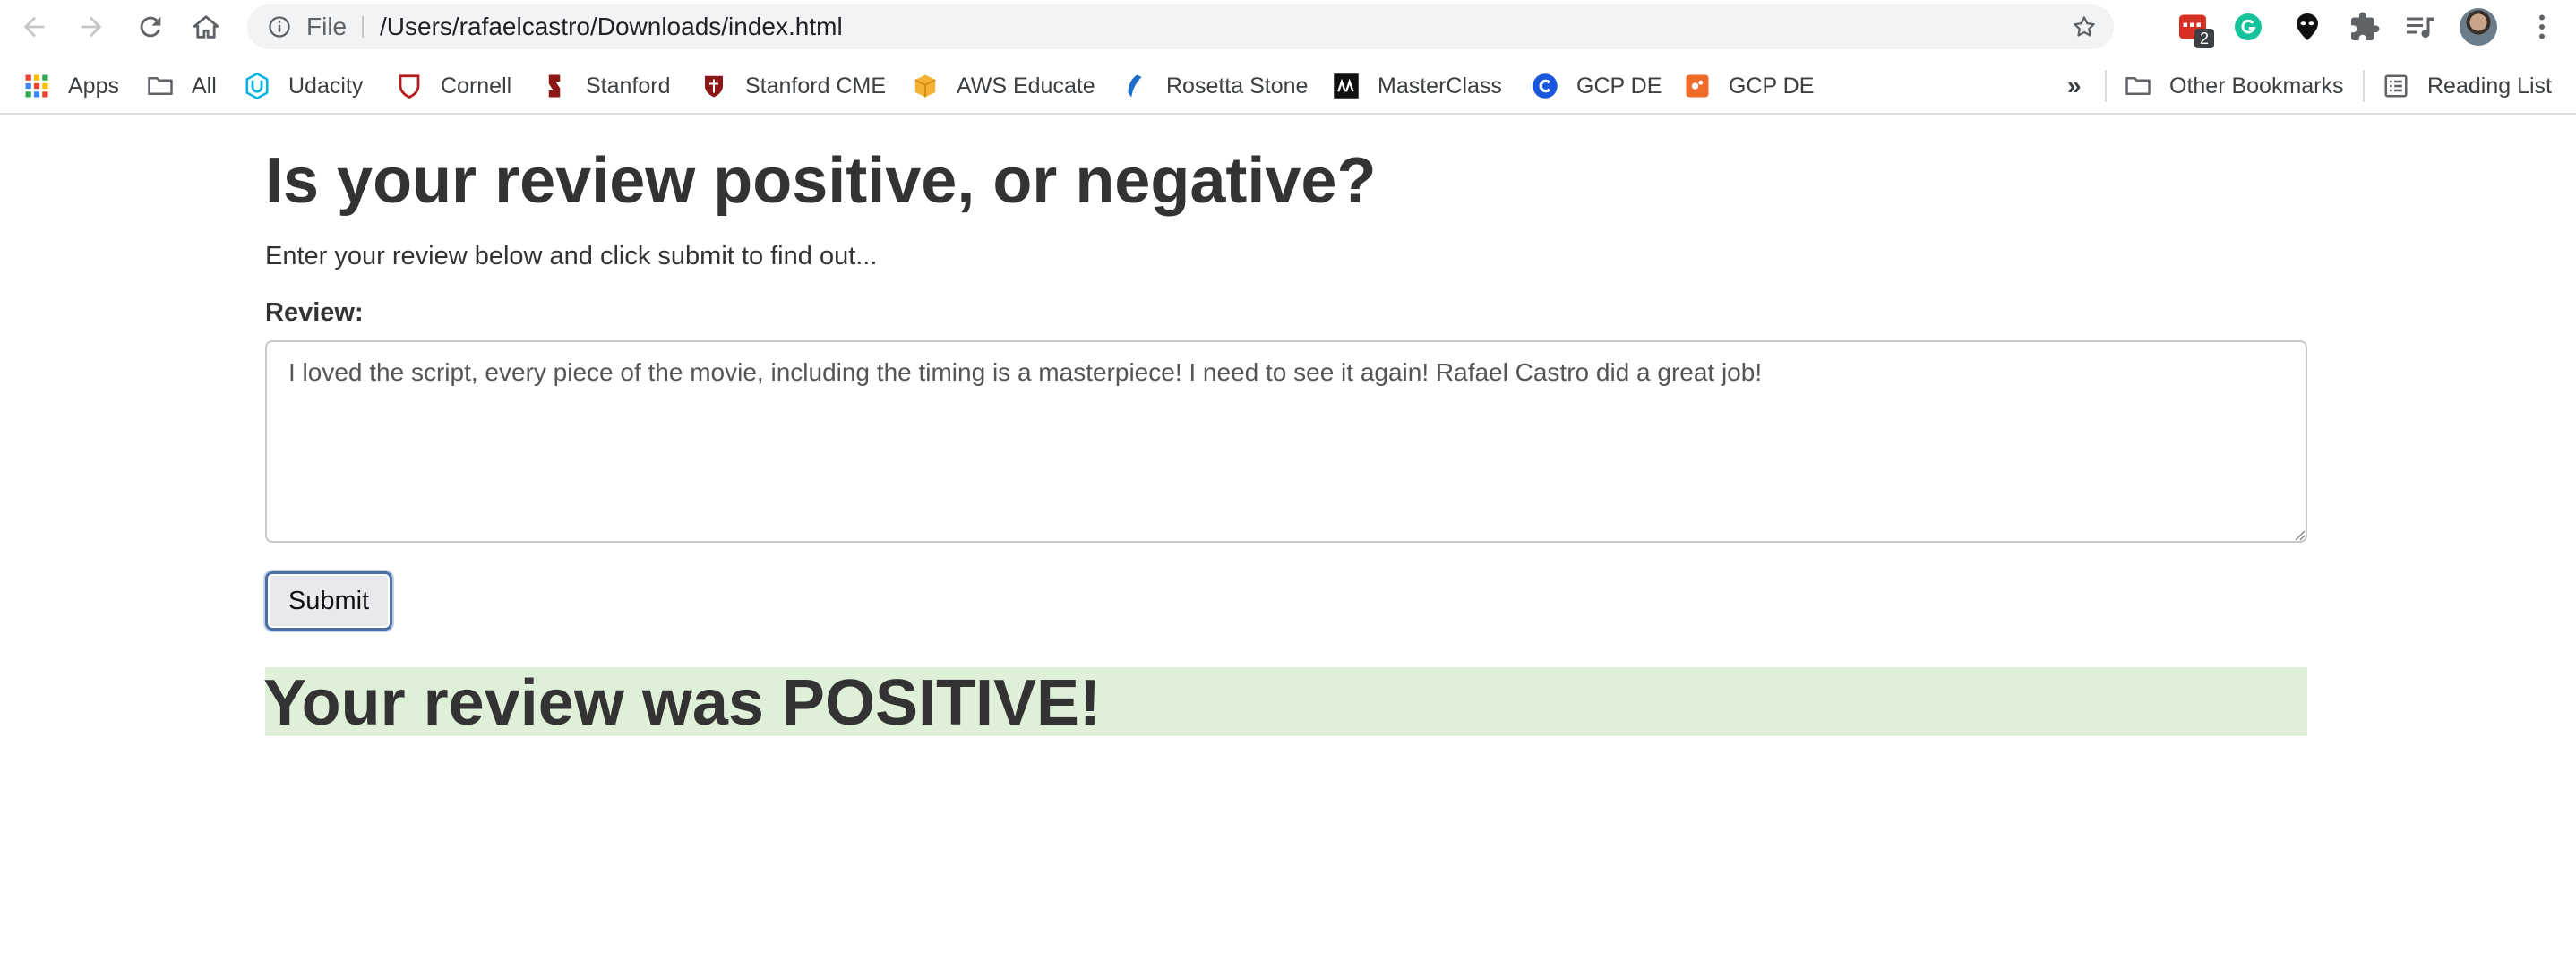 This screenshot has width=2576, height=978. Describe the element at coordinates (93, 86) in the screenshot. I see `bookmark-label: Apps` at that location.